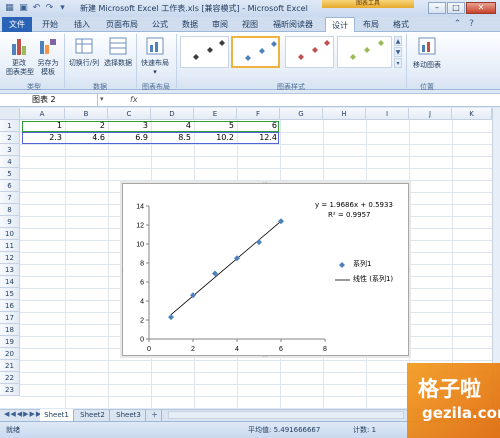  Describe the element at coordinates (457, 24) in the screenshot. I see `ribbon-minimize-icon: ⌃` at that location.